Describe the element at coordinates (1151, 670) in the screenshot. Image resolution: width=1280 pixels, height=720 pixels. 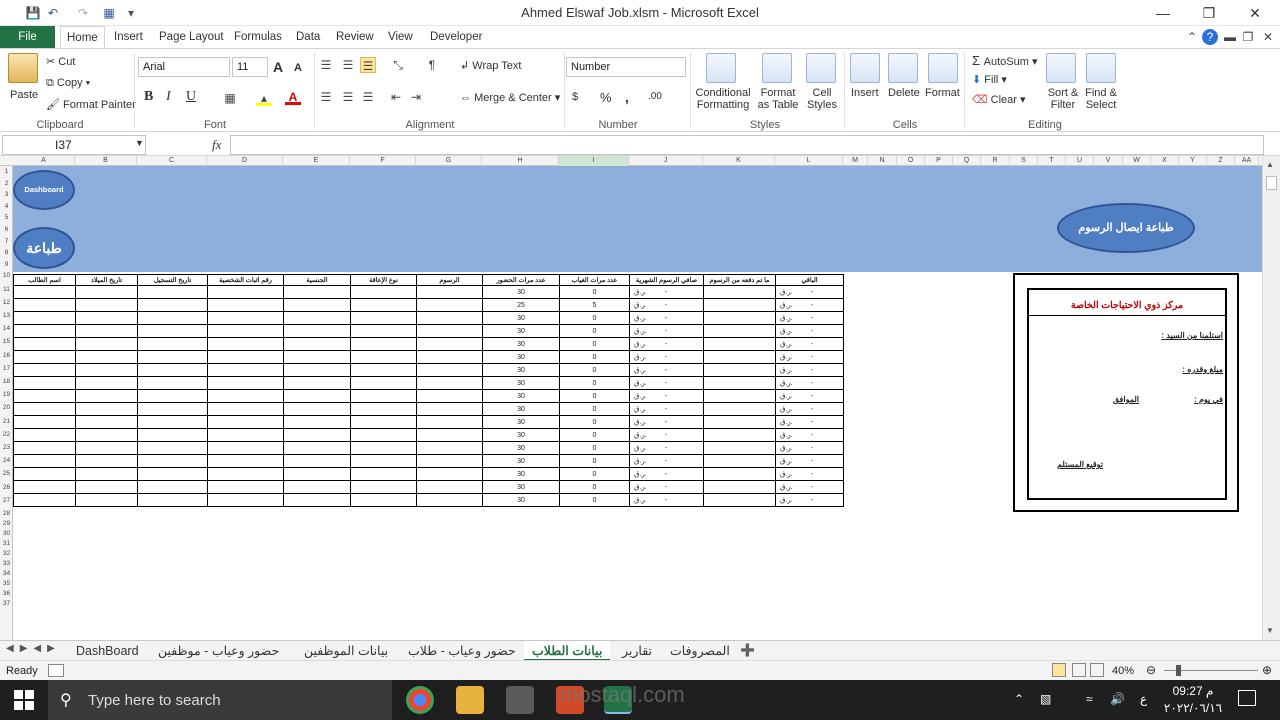
I see `zoom-out-icon: ⊖` at that location.